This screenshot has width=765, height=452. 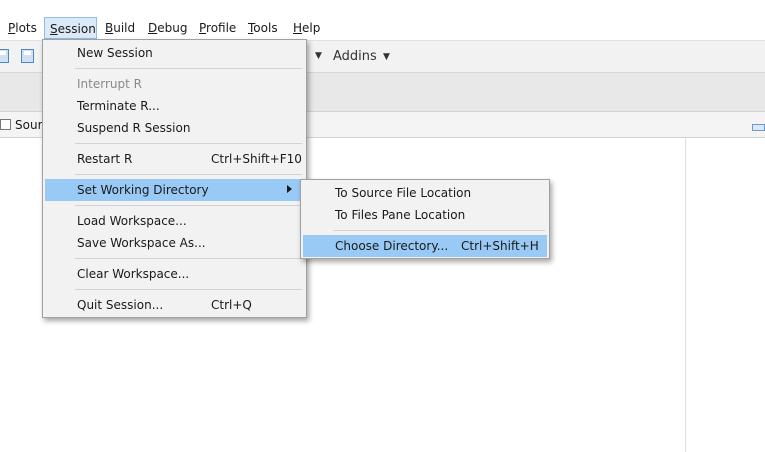 What do you see at coordinates (311, 28) in the screenshot?
I see `menu-help-rest: elp` at bounding box center [311, 28].